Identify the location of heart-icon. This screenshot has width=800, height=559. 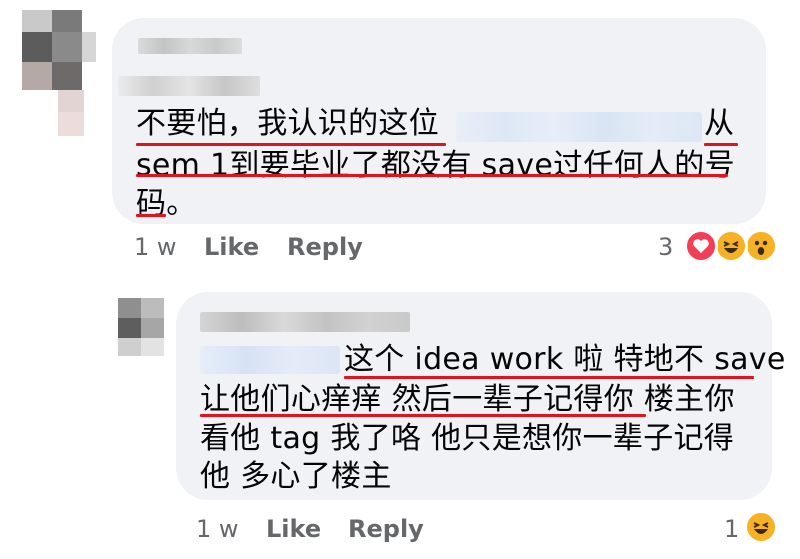
(701, 246).